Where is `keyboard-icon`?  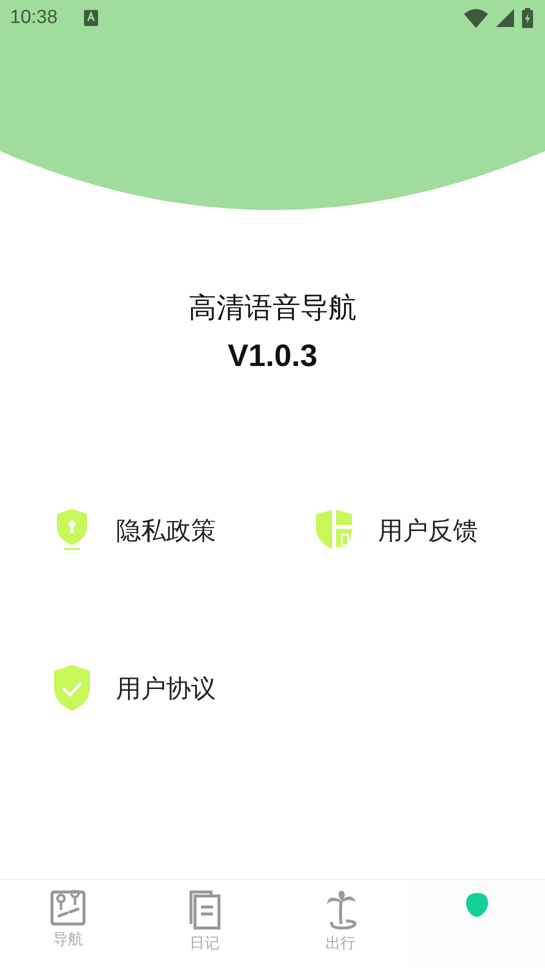
keyboard-icon is located at coordinates (91, 18).